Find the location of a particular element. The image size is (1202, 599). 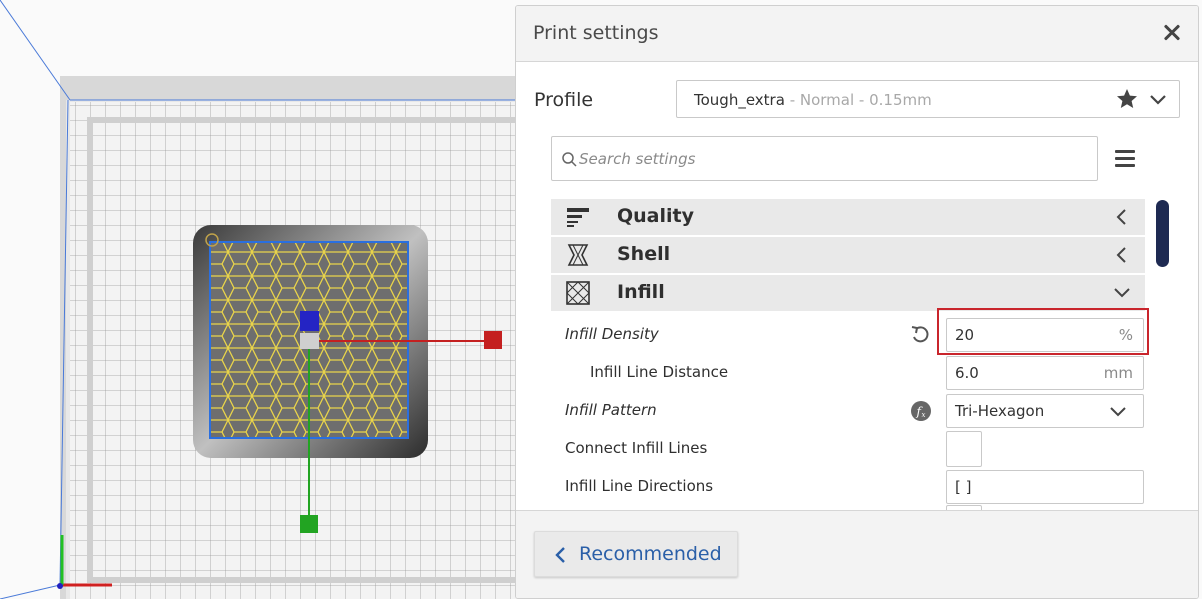

field-value: 6.0 is located at coordinates (967, 373).